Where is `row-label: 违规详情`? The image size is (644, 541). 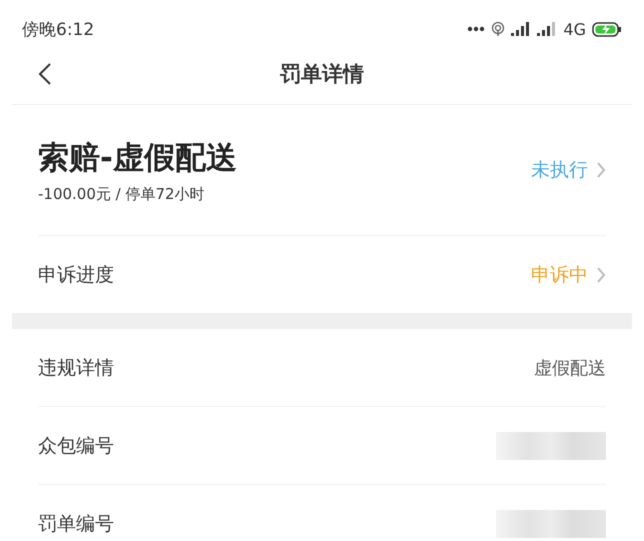 row-label: 违规详情 is located at coordinates (76, 368).